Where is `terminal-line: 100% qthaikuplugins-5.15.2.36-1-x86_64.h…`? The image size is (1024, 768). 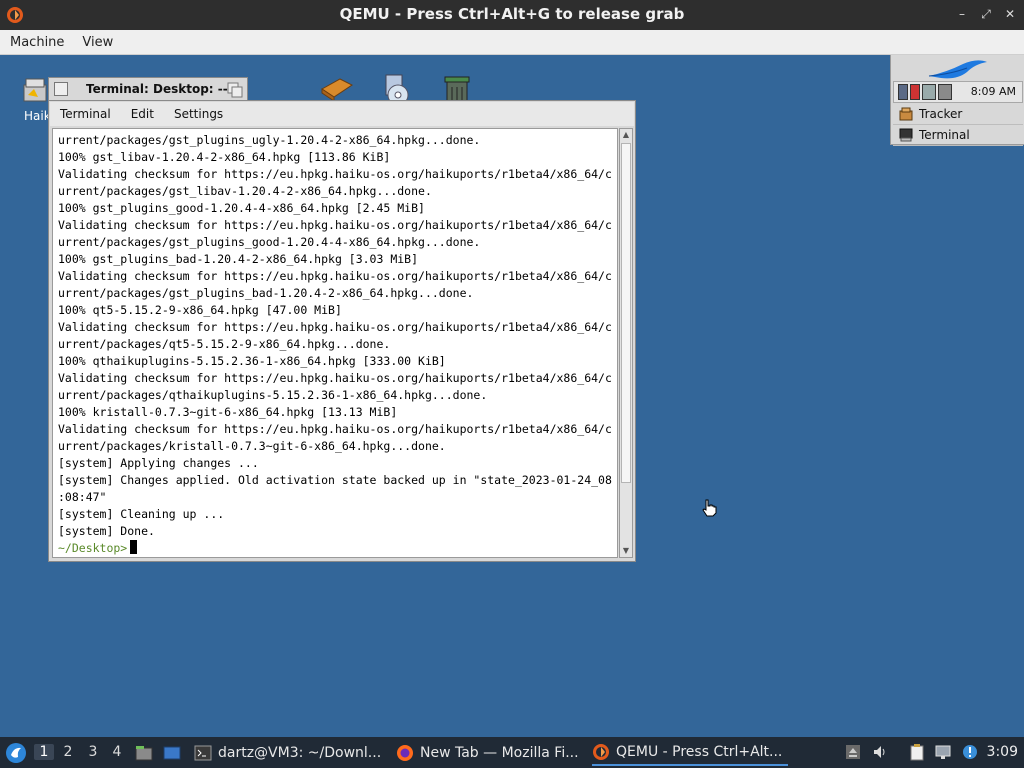
terminal-line: 100% qthaikuplugins-5.15.2.36-1-x86_64.h… is located at coordinates (252, 361).